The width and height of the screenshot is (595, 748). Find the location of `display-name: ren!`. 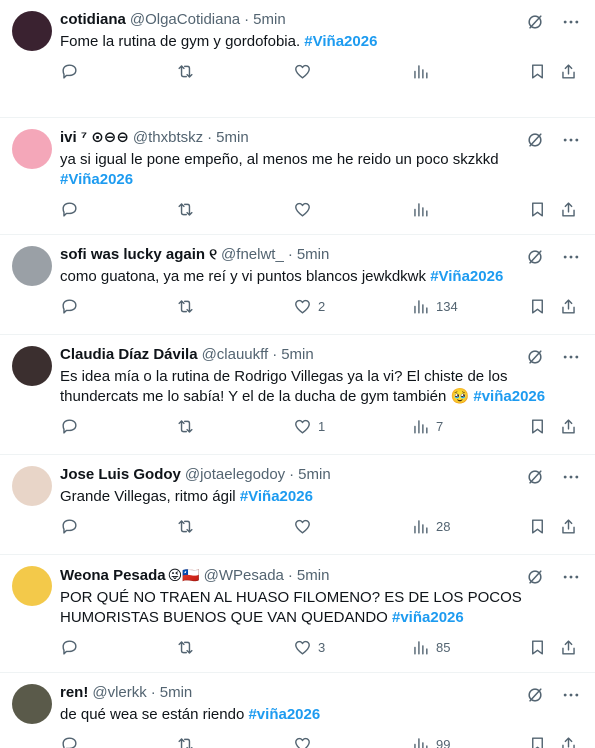

display-name: ren! is located at coordinates (74, 693).